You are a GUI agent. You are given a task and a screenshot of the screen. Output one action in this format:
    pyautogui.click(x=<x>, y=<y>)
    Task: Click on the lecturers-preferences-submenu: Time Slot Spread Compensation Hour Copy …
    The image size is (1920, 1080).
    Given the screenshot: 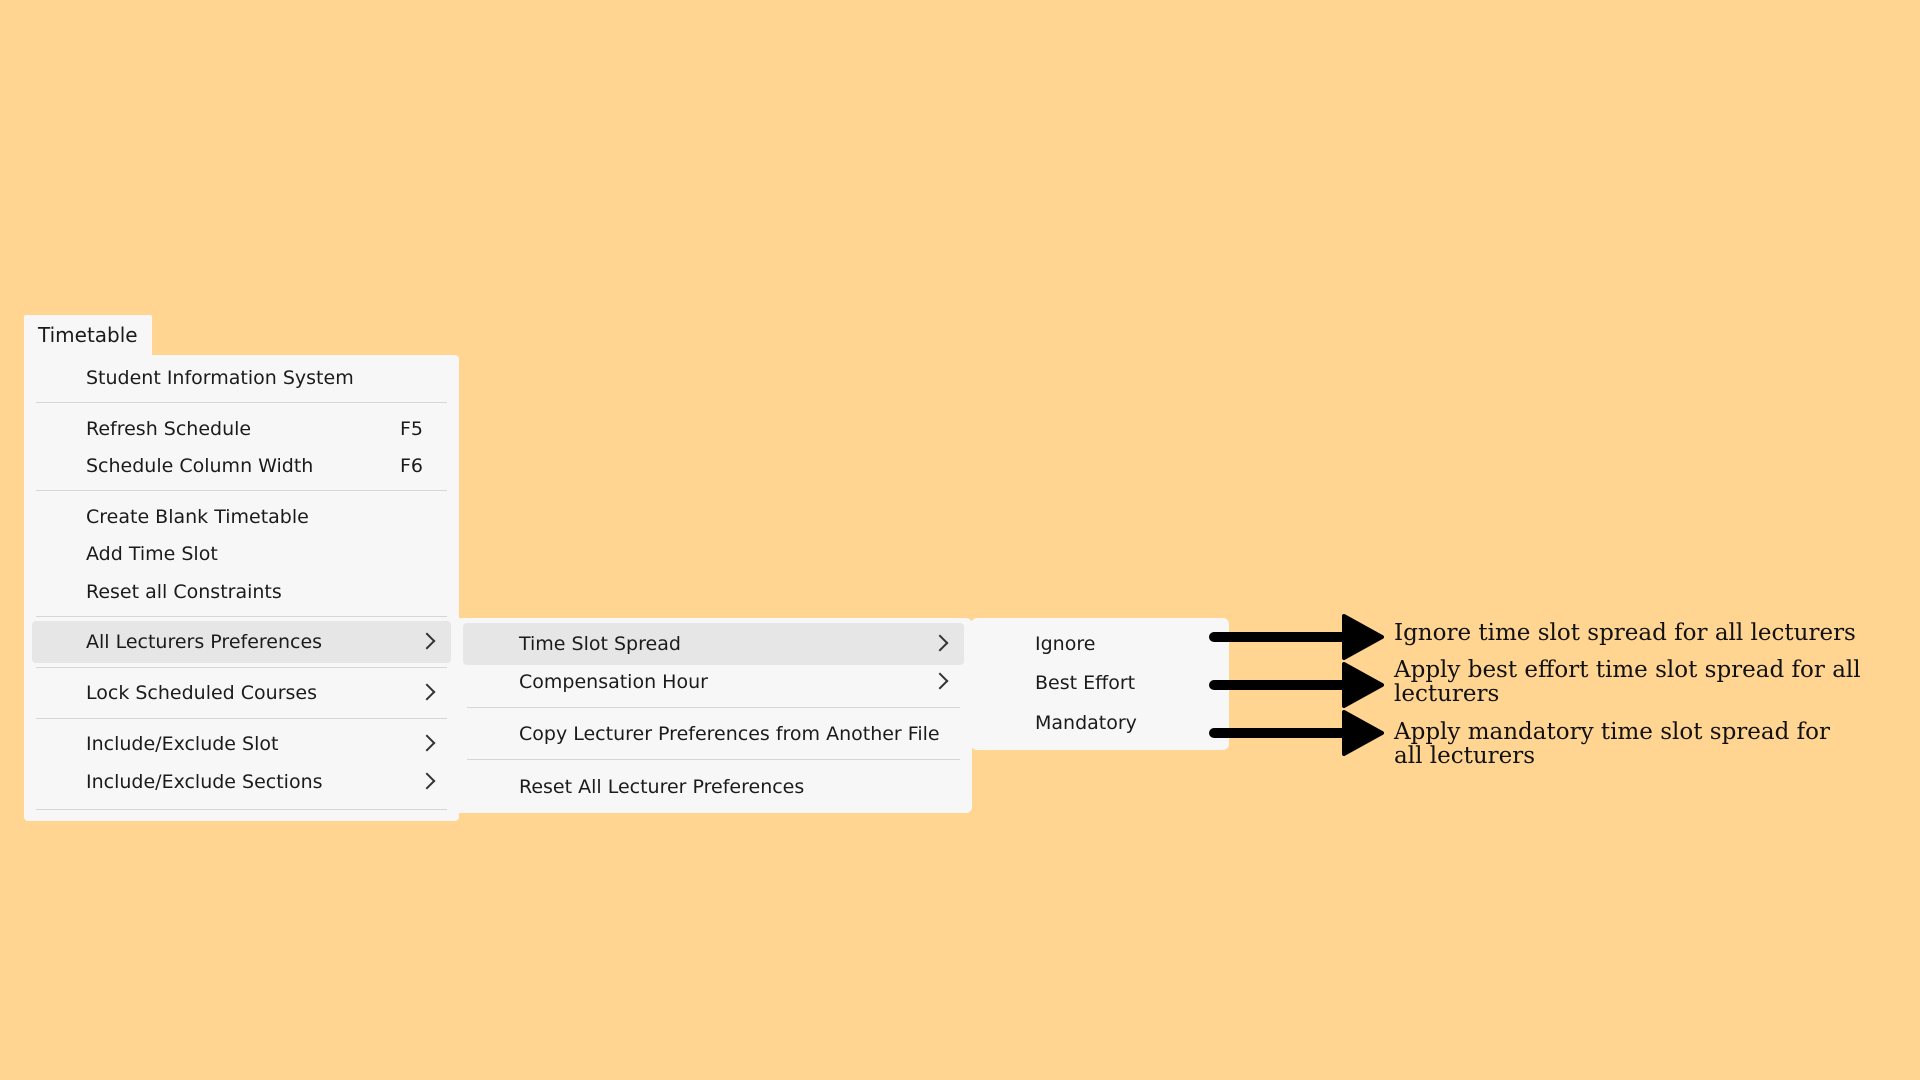 What is the action you would take?
    pyautogui.click(x=713, y=715)
    